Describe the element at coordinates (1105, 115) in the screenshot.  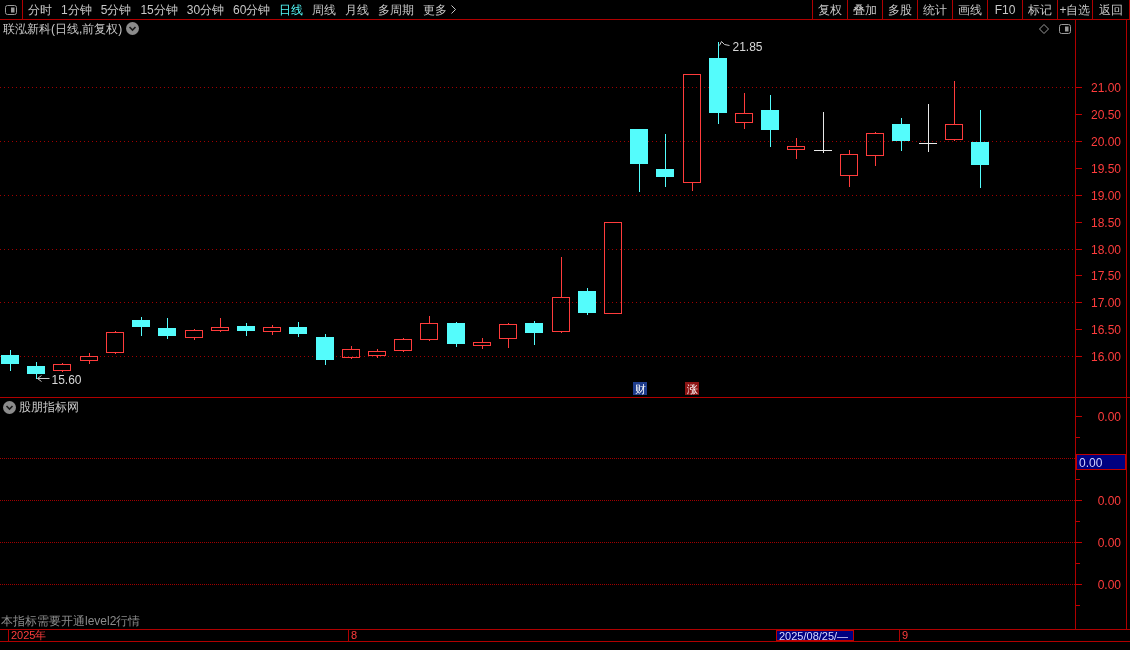
I see `axis-label: 20.50` at that location.